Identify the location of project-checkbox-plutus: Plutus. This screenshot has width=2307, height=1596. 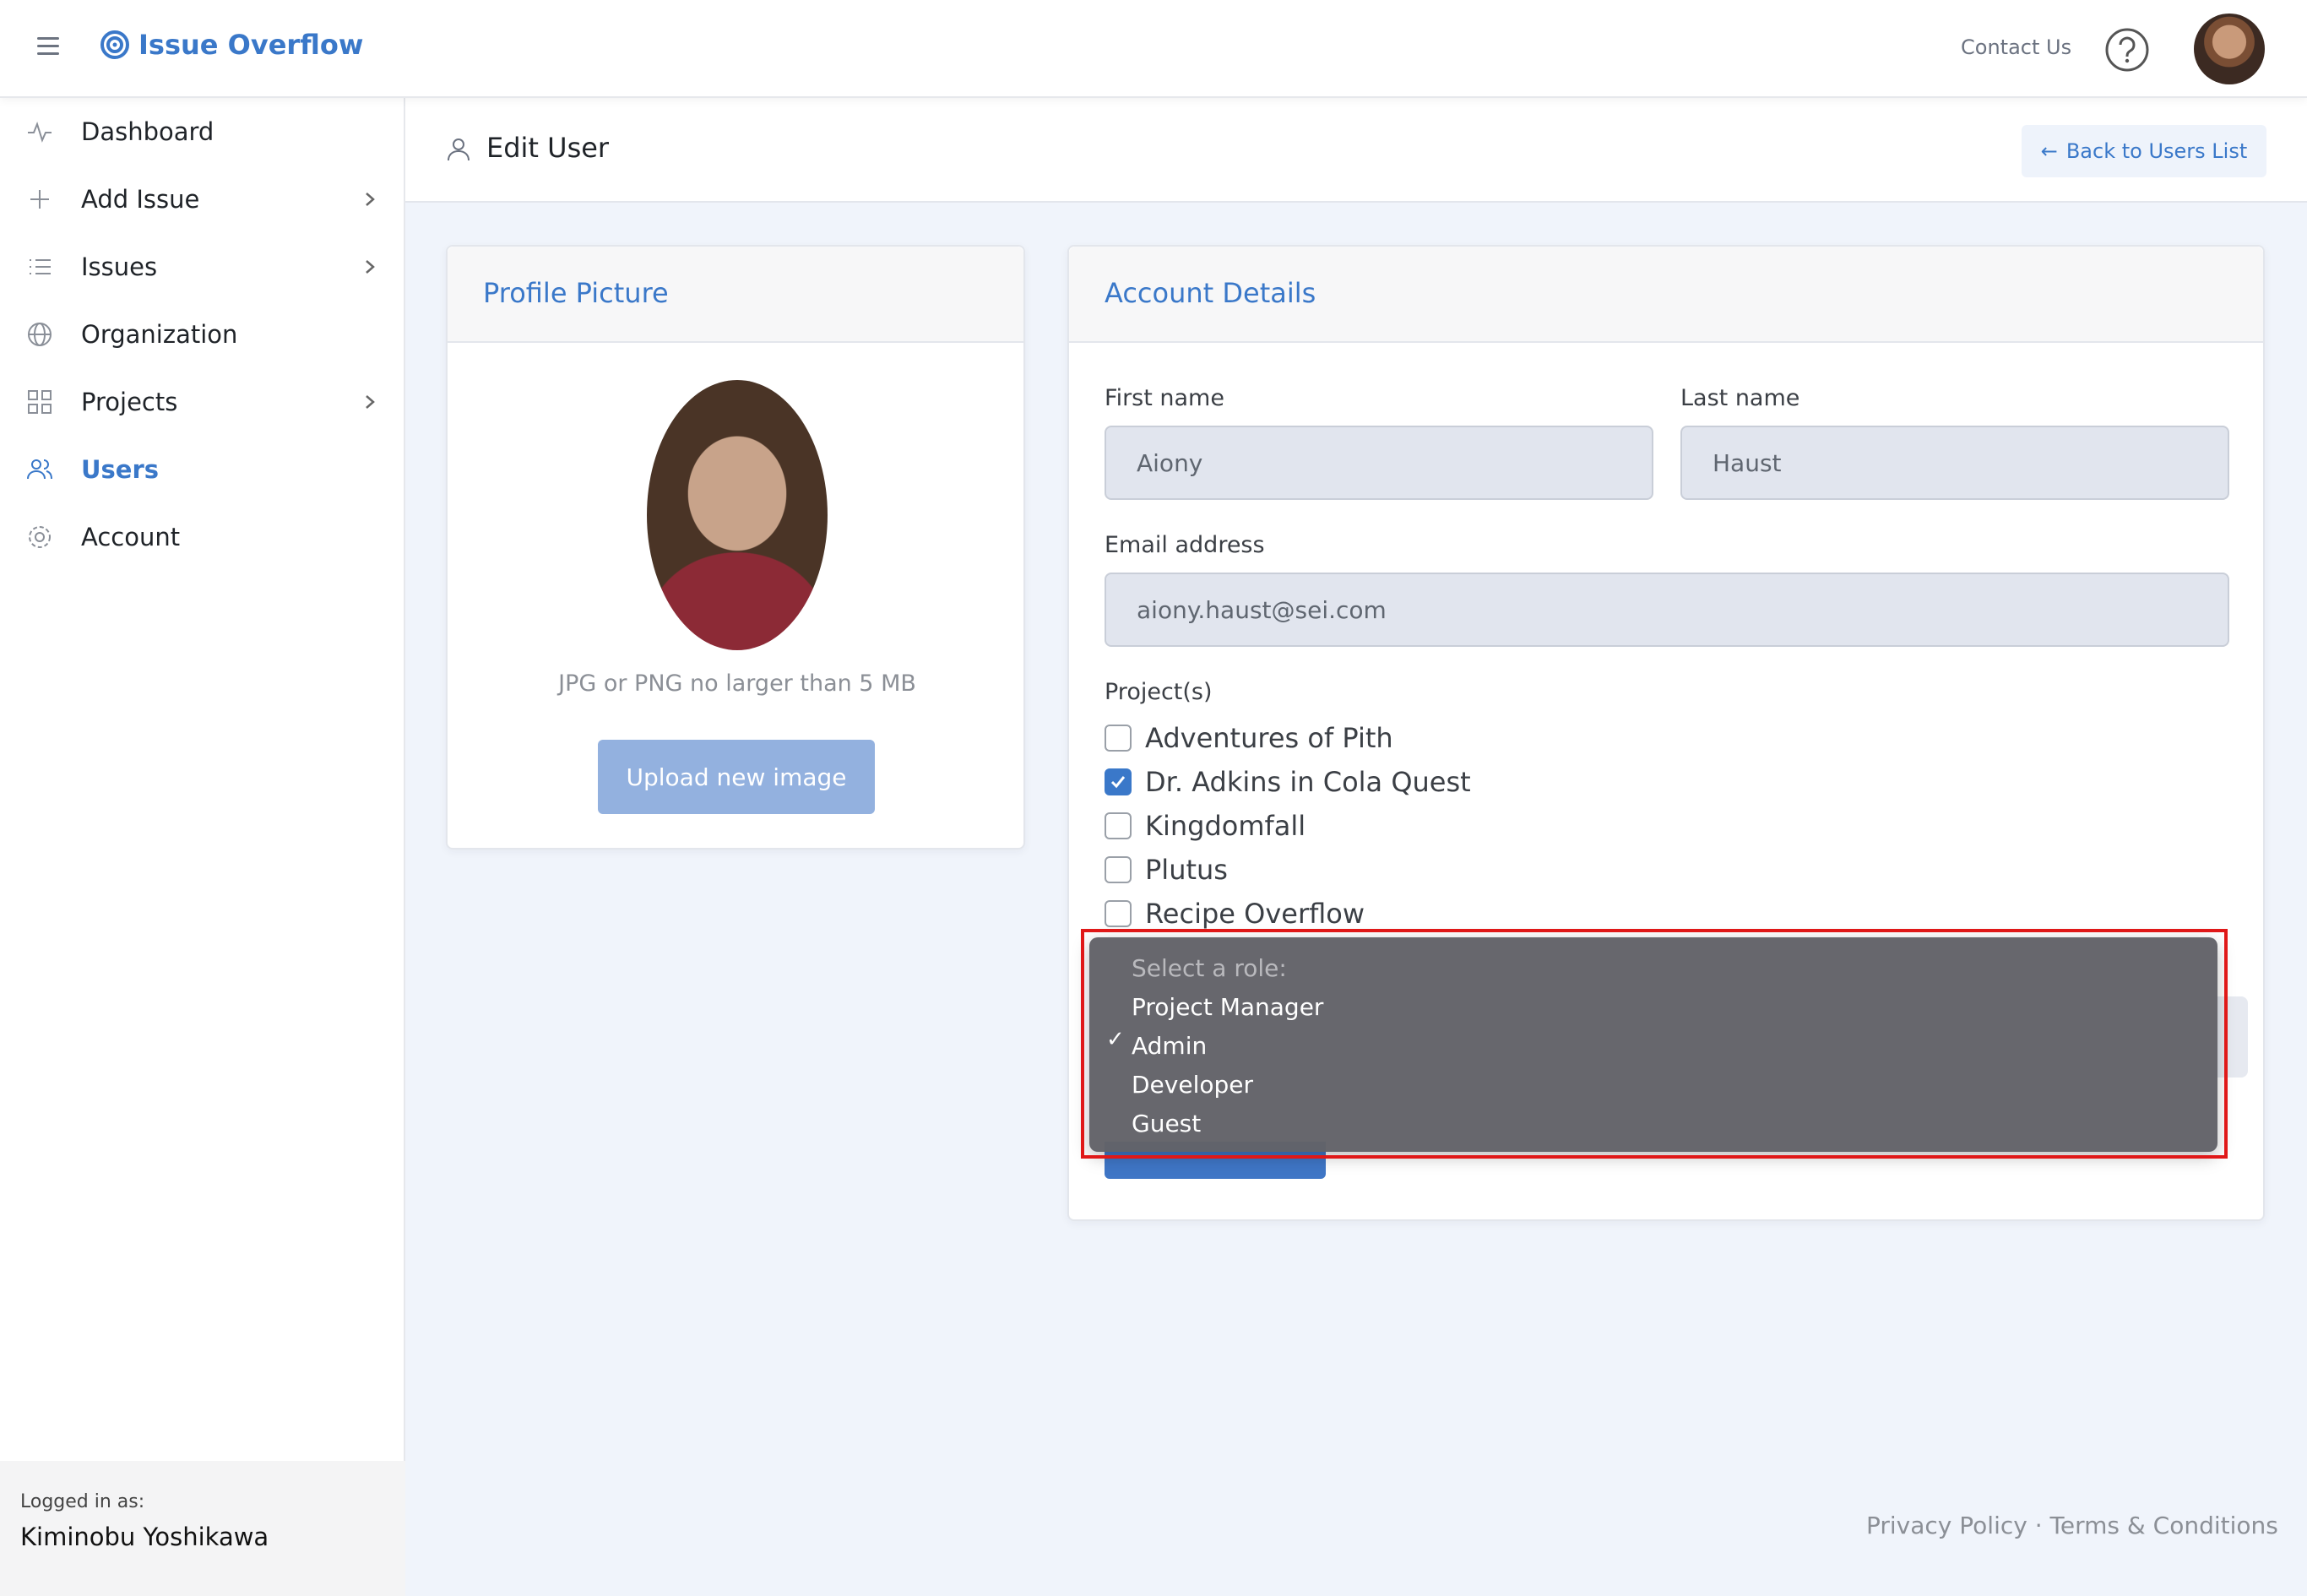
(1166, 869).